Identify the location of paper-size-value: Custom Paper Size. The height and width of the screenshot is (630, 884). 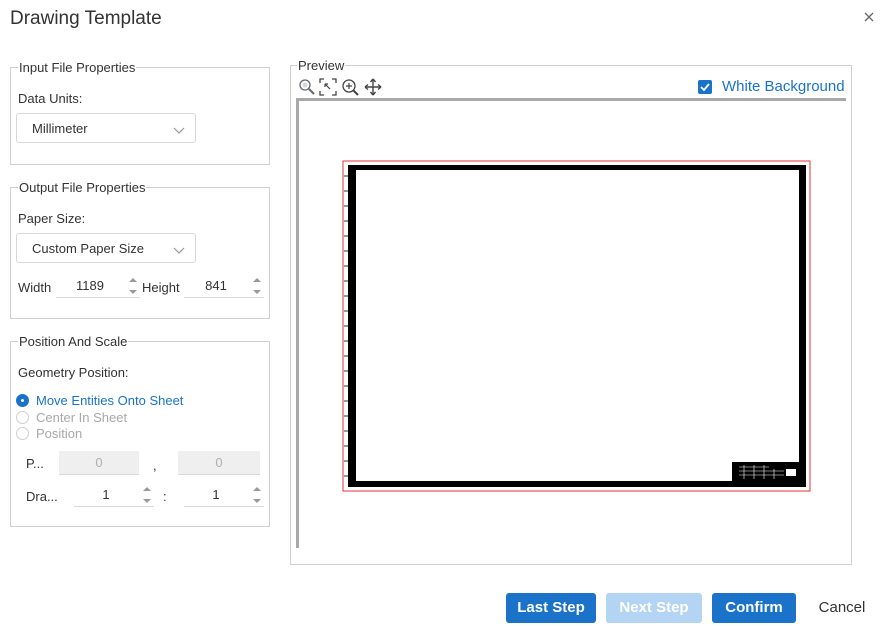
(88, 248).